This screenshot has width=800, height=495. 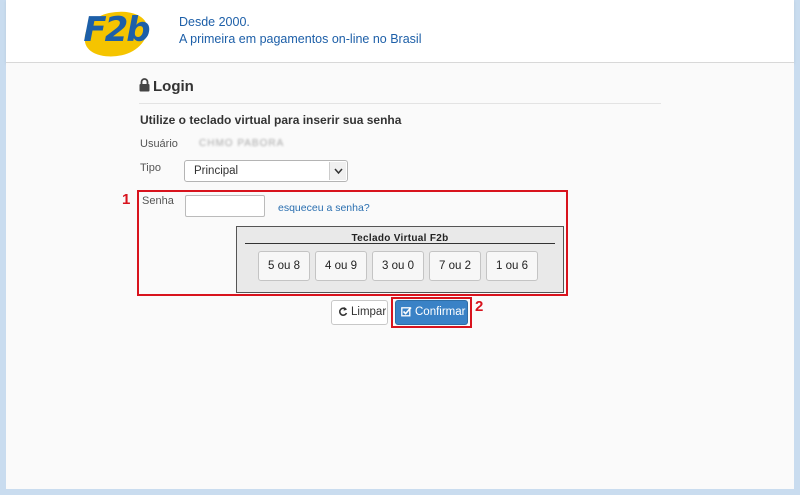 I want to click on tipo-selected-value: Principal, so click(x=216, y=171).